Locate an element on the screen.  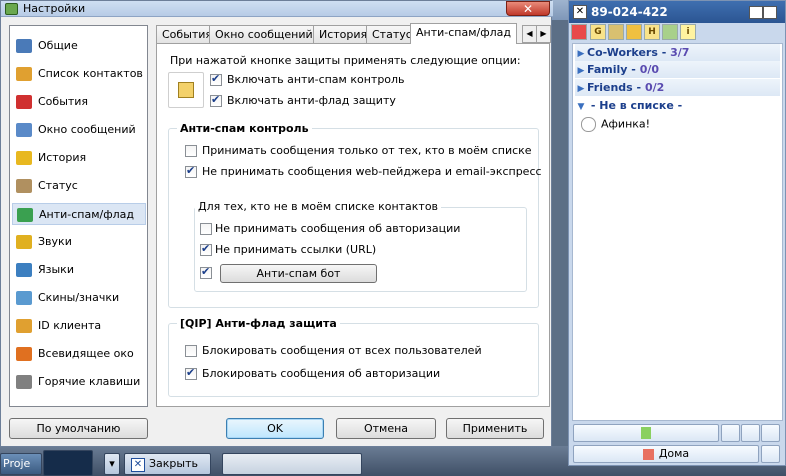
taskbar-close-button: ✕ Закрыть is located at coordinates (167, 464).